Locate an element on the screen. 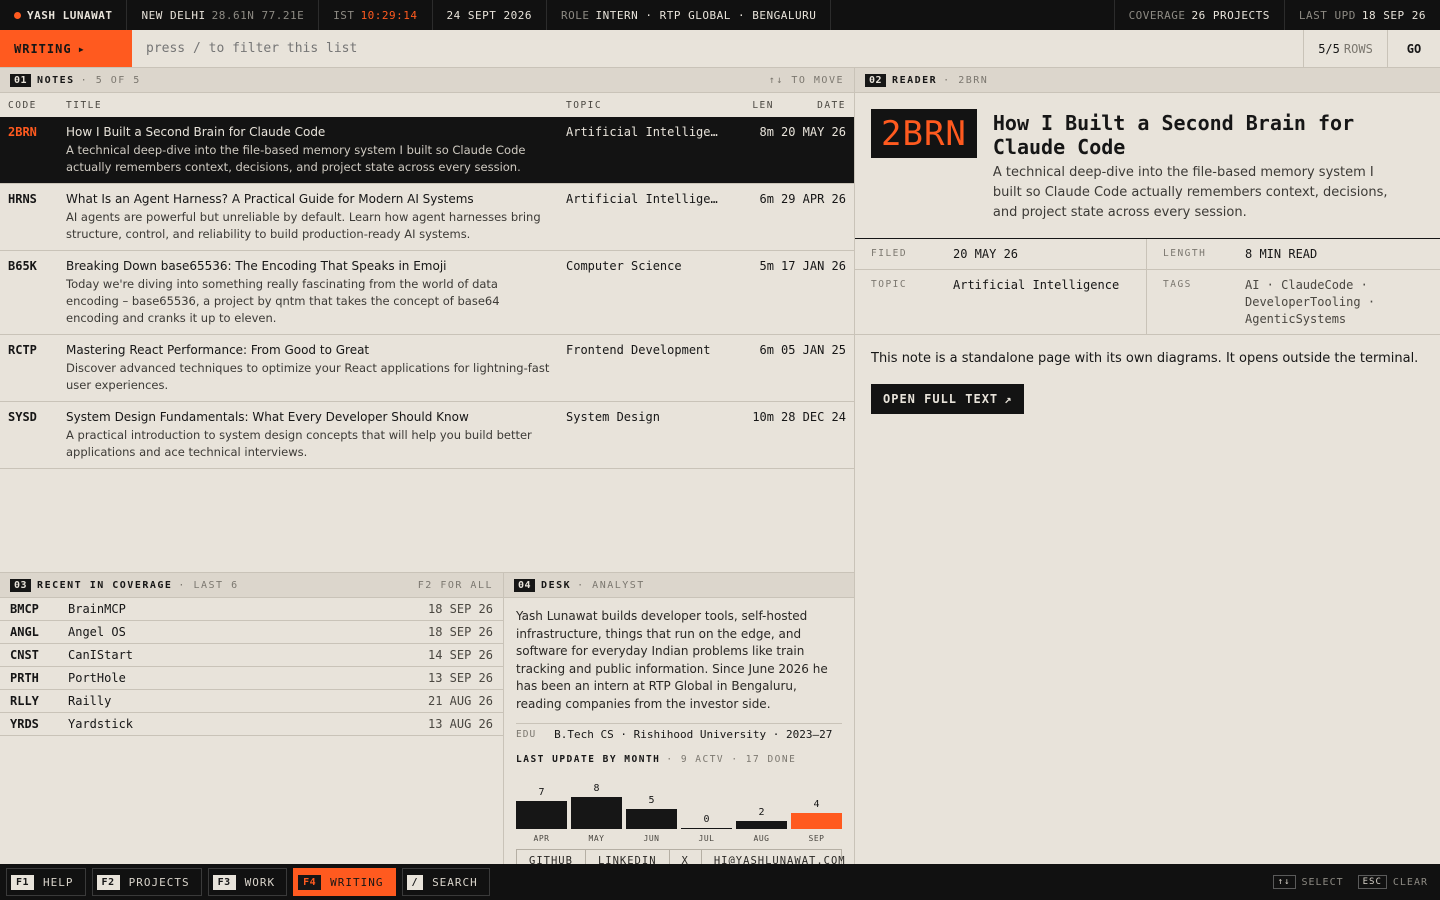 The height and width of the screenshot is (900, 1440). date: 24 SEPT 2026 is located at coordinates (490, 15).